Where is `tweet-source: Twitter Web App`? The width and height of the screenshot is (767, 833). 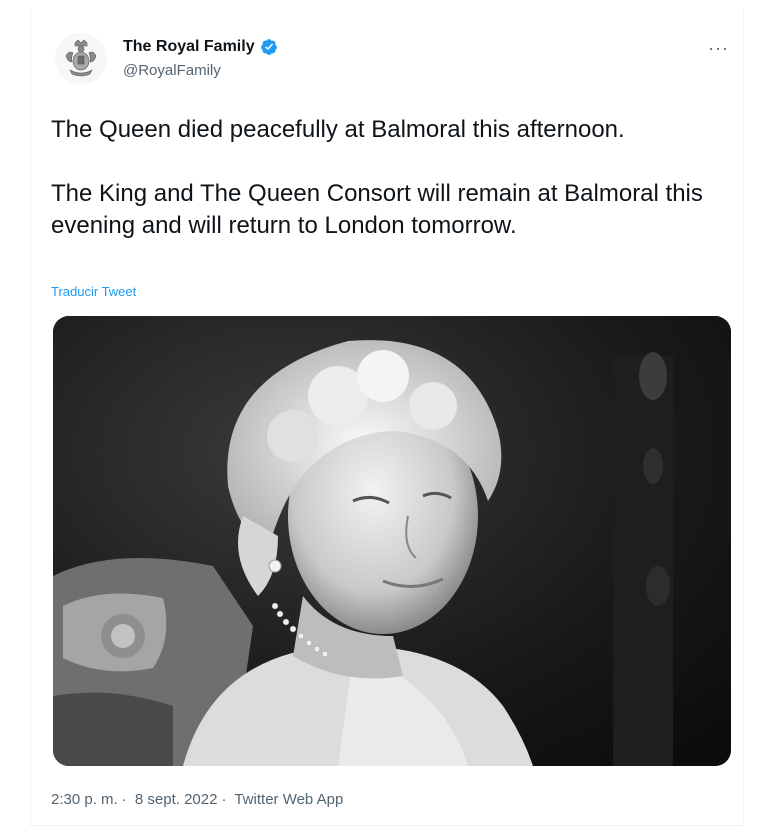
tweet-source: Twitter Web App is located at coordinates (288, 799).